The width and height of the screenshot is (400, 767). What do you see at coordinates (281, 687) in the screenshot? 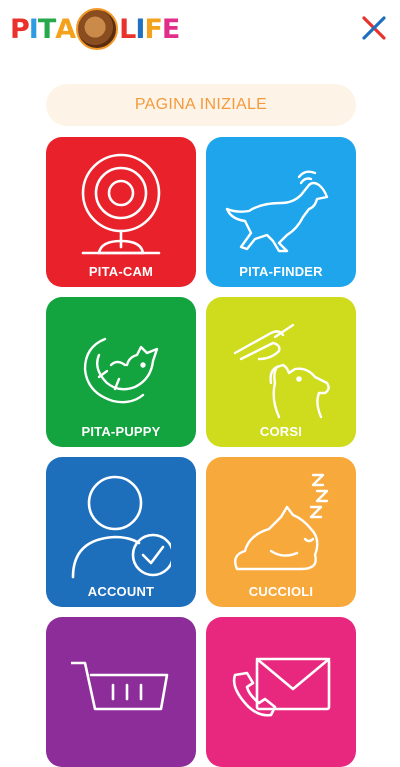
I see `mail-phone-icon` at bounding box center [281, 687].